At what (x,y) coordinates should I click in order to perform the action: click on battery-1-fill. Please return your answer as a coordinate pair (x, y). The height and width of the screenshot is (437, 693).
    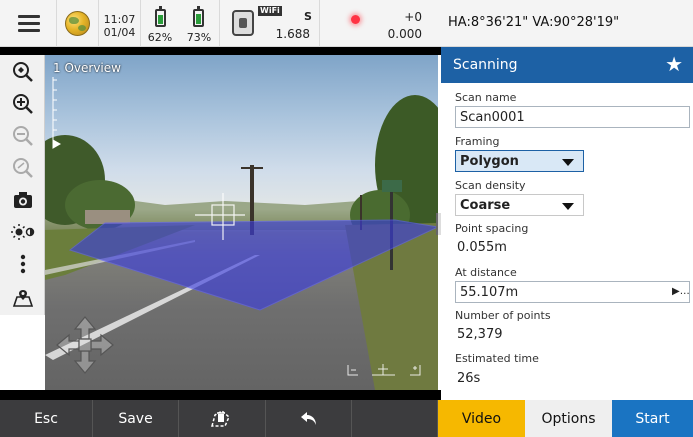
    Looking at the image, I should click on (160, 19).